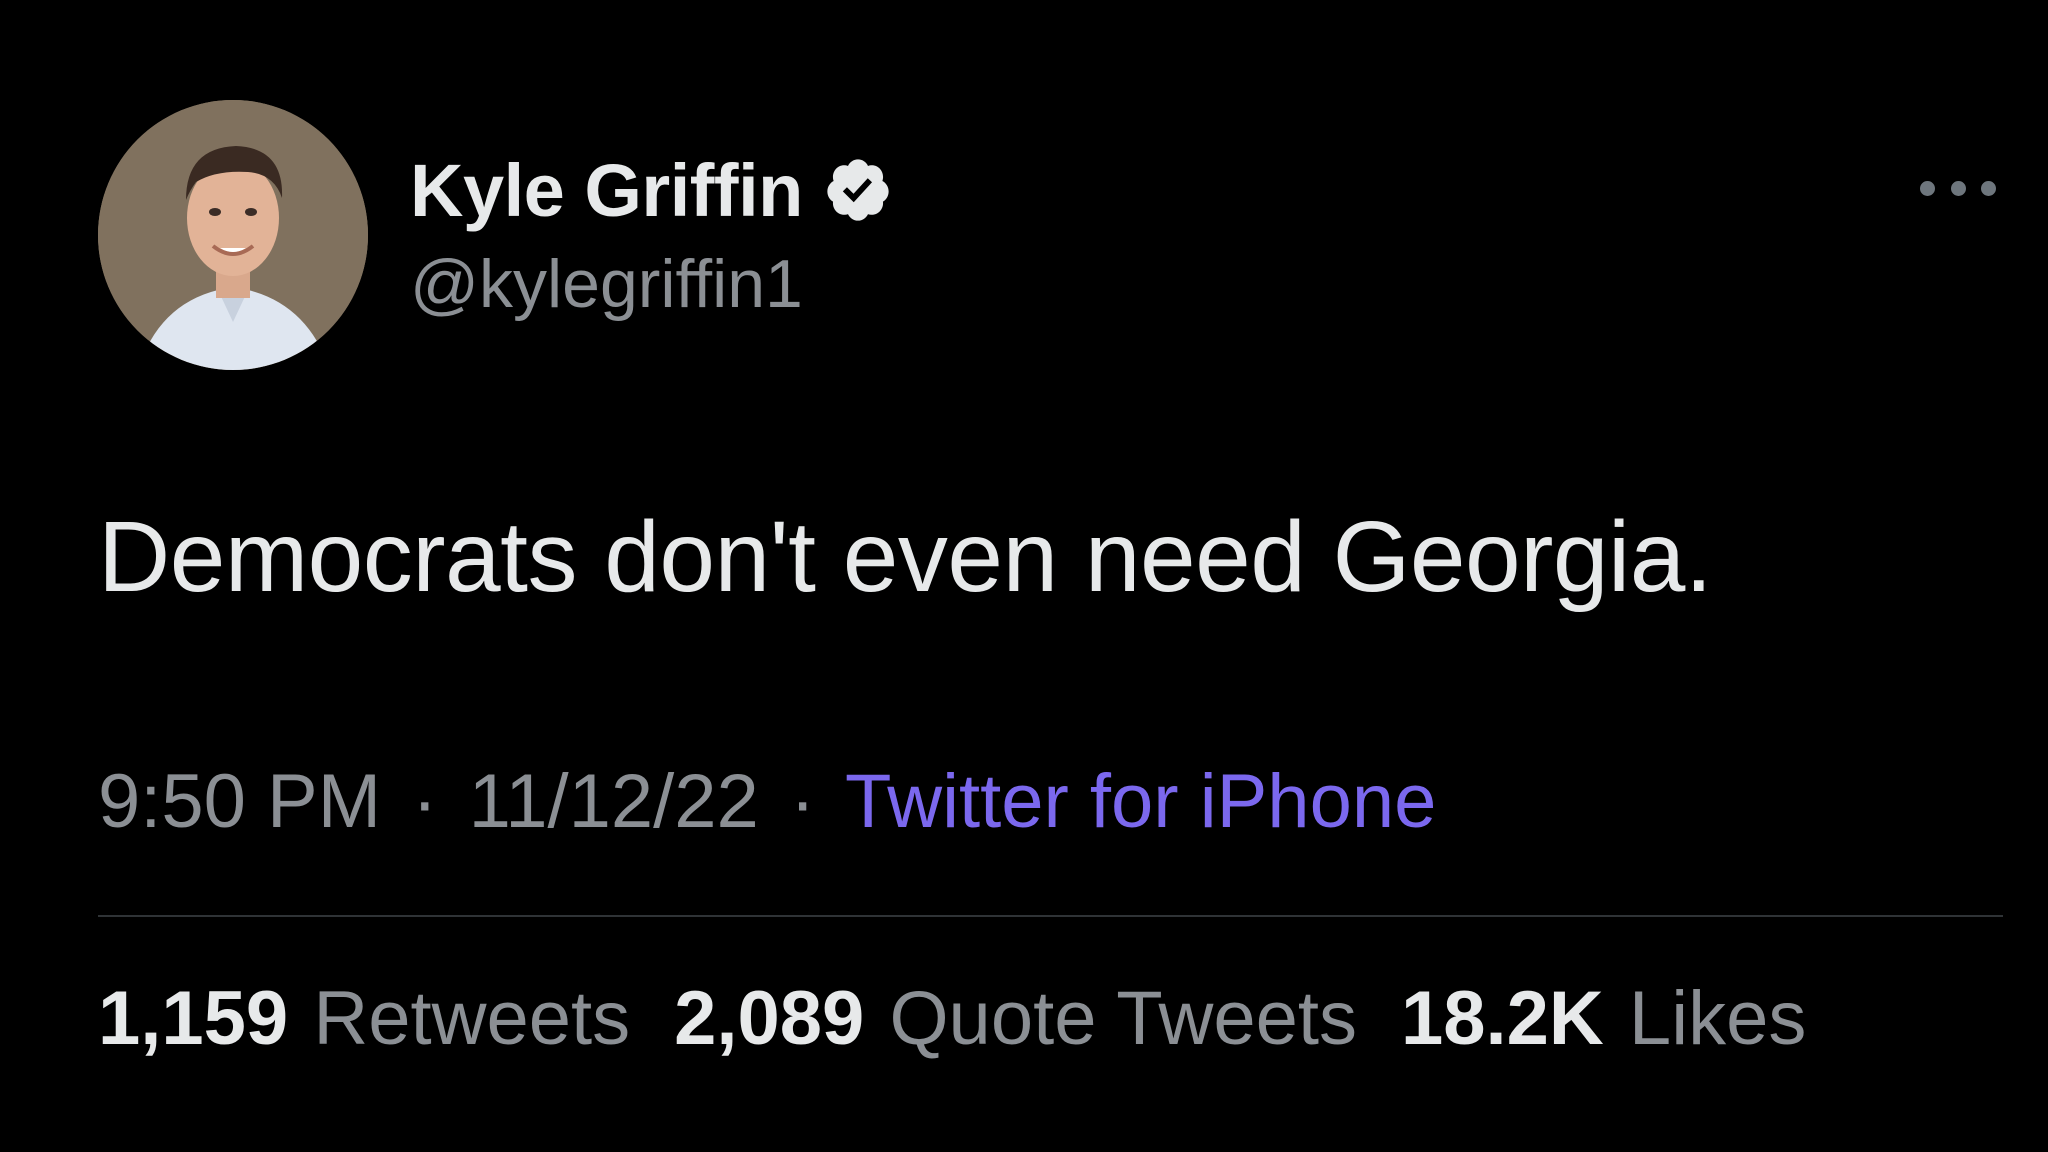 The width and height of the screenshot is (2048, 1152). I want to click on retweets-label: Retweets, so click(472, 1018).